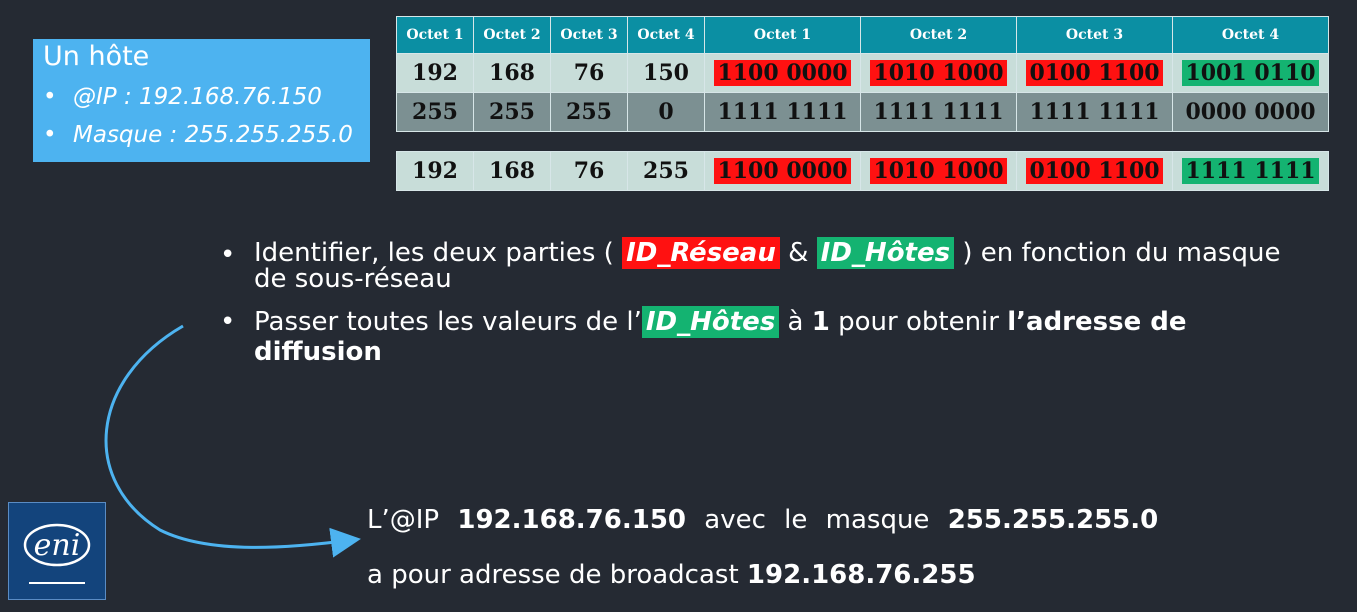 The width and height of the screenshot is (1357, 612). I want to click on text-span: a pour adresse de broadcast, so click(557, 575).